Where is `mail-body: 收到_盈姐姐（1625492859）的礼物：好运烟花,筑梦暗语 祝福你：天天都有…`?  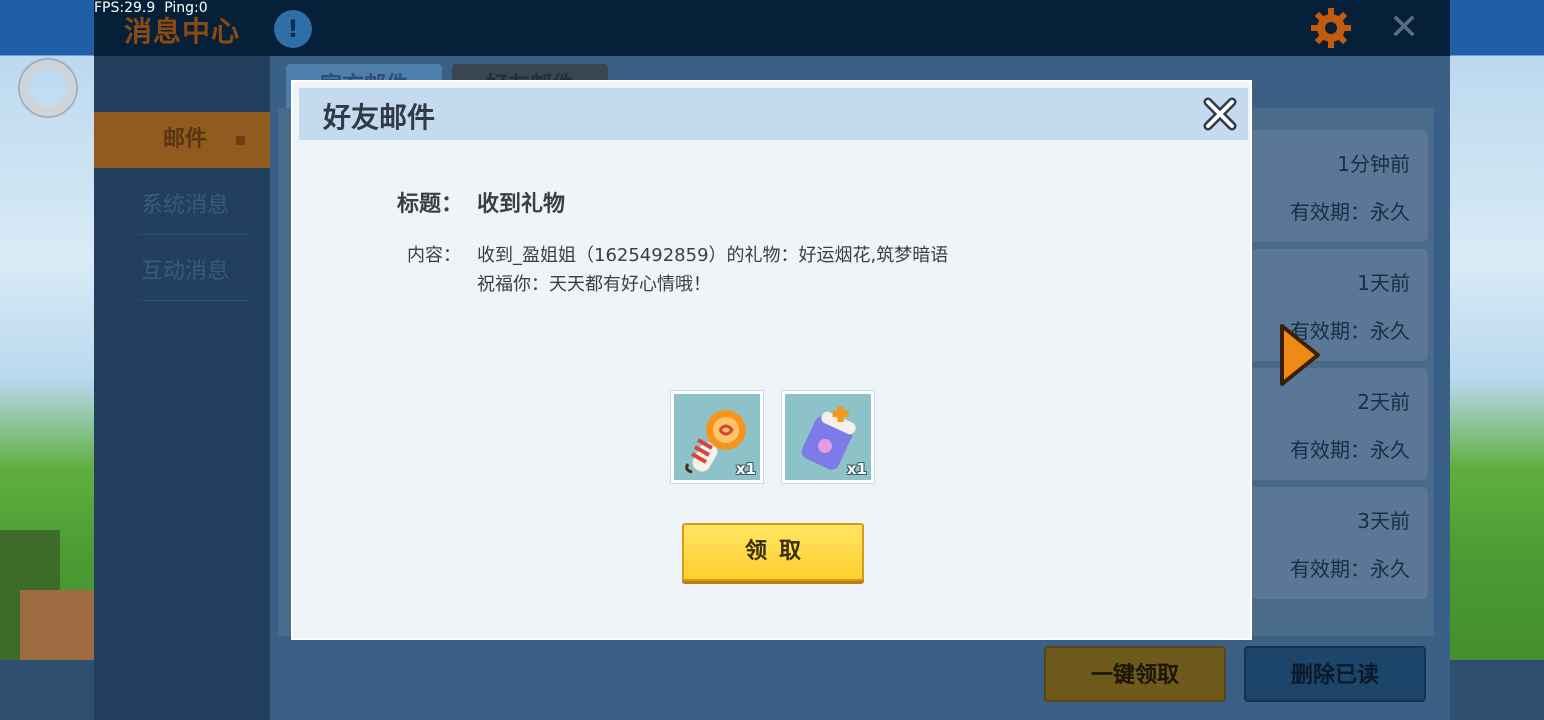
mail-body: 收到_盈姐姐（1625492859）的礼物：好运烟花,筑梦暗语 祝福你：天天都有… is located at coordinates (712, 270).